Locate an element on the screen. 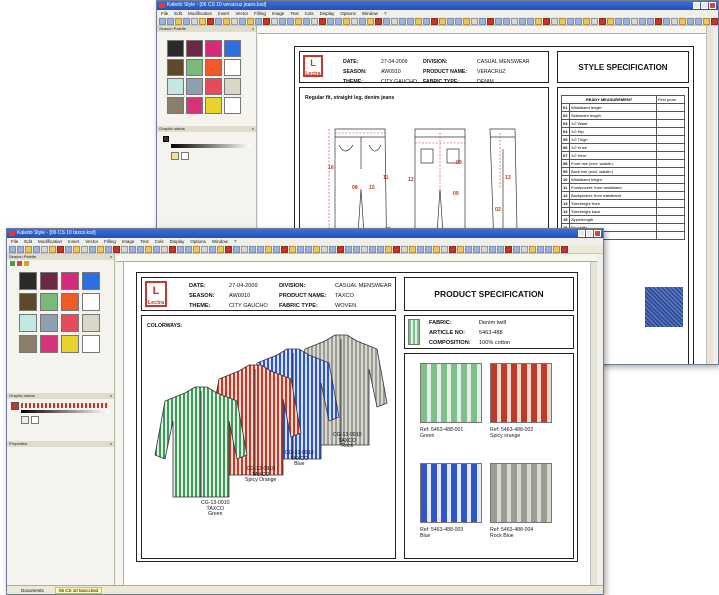  close-button is located at coordinates (712, 5).